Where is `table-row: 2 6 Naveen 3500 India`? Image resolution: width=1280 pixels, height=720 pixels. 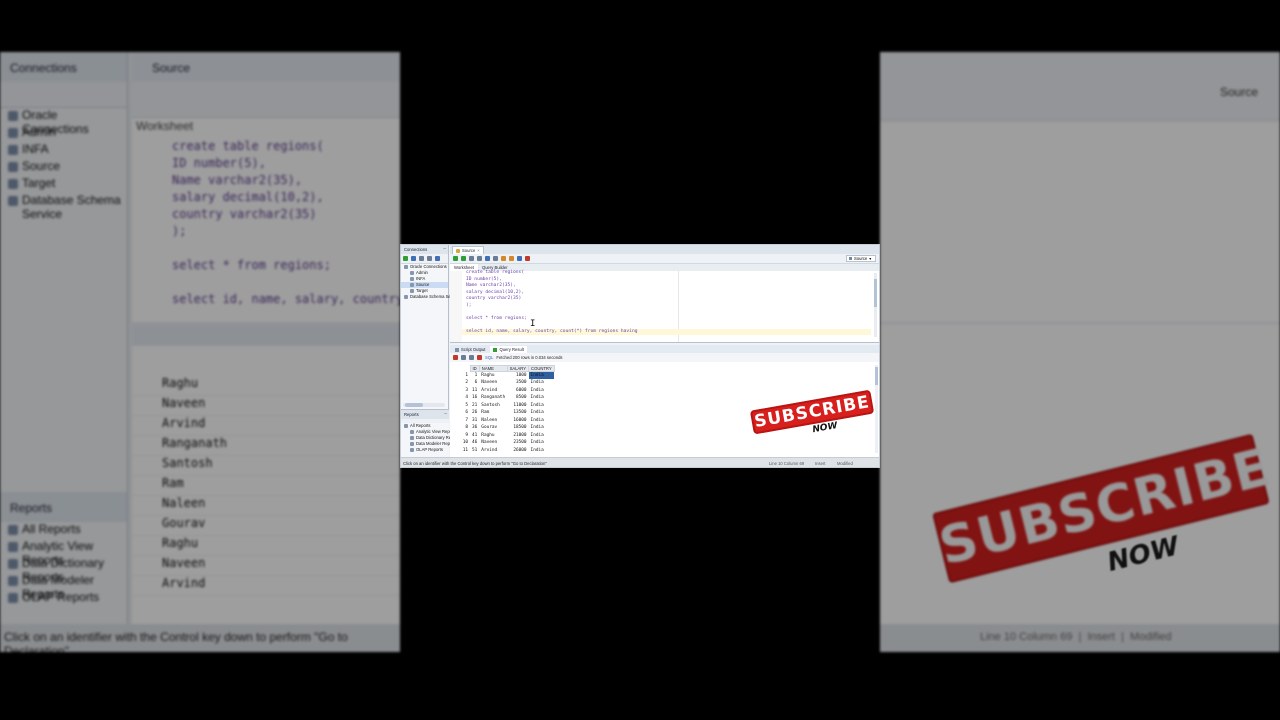
table-row: 2 6 Naveen 3500 India is located at coordinates (505, 383).